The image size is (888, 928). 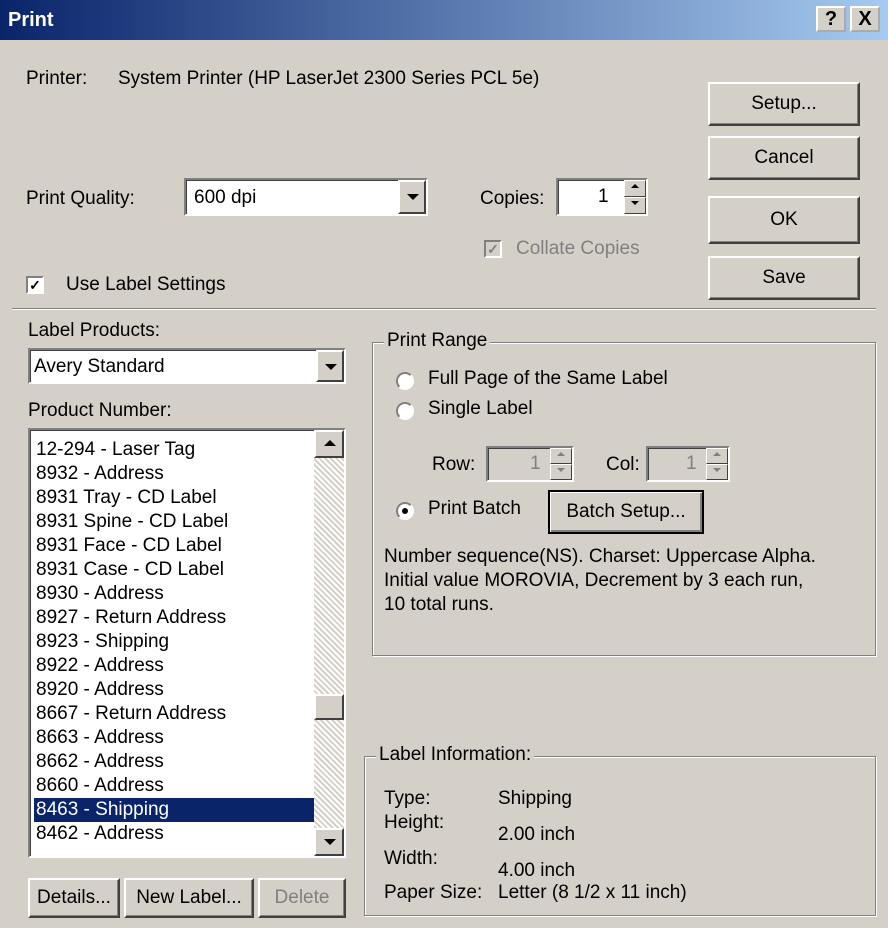 I want to click on help-button: ?, so click(x=831, y=19).